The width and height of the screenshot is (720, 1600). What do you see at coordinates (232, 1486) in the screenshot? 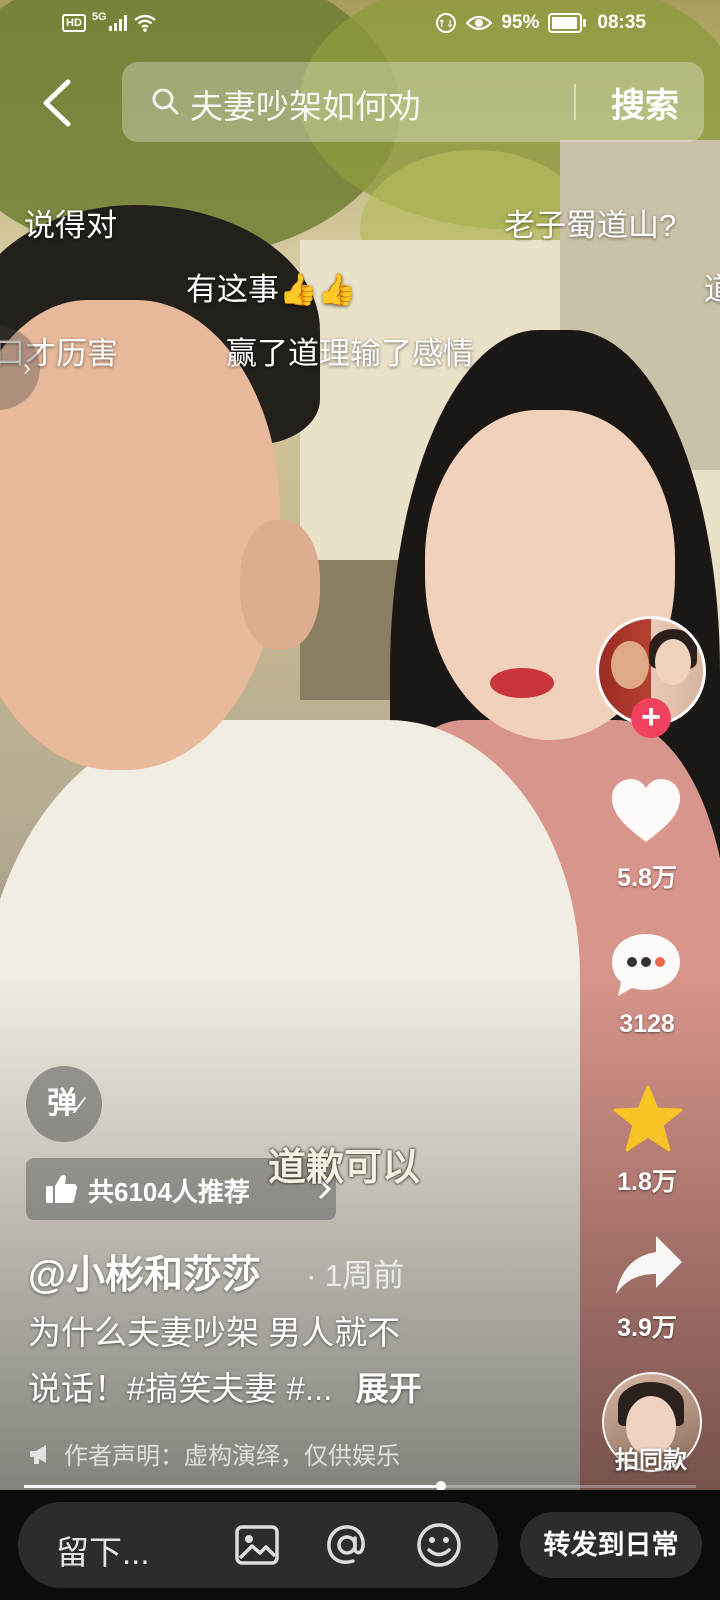
I see `progress-fill` at bounding box center [232, 1486].